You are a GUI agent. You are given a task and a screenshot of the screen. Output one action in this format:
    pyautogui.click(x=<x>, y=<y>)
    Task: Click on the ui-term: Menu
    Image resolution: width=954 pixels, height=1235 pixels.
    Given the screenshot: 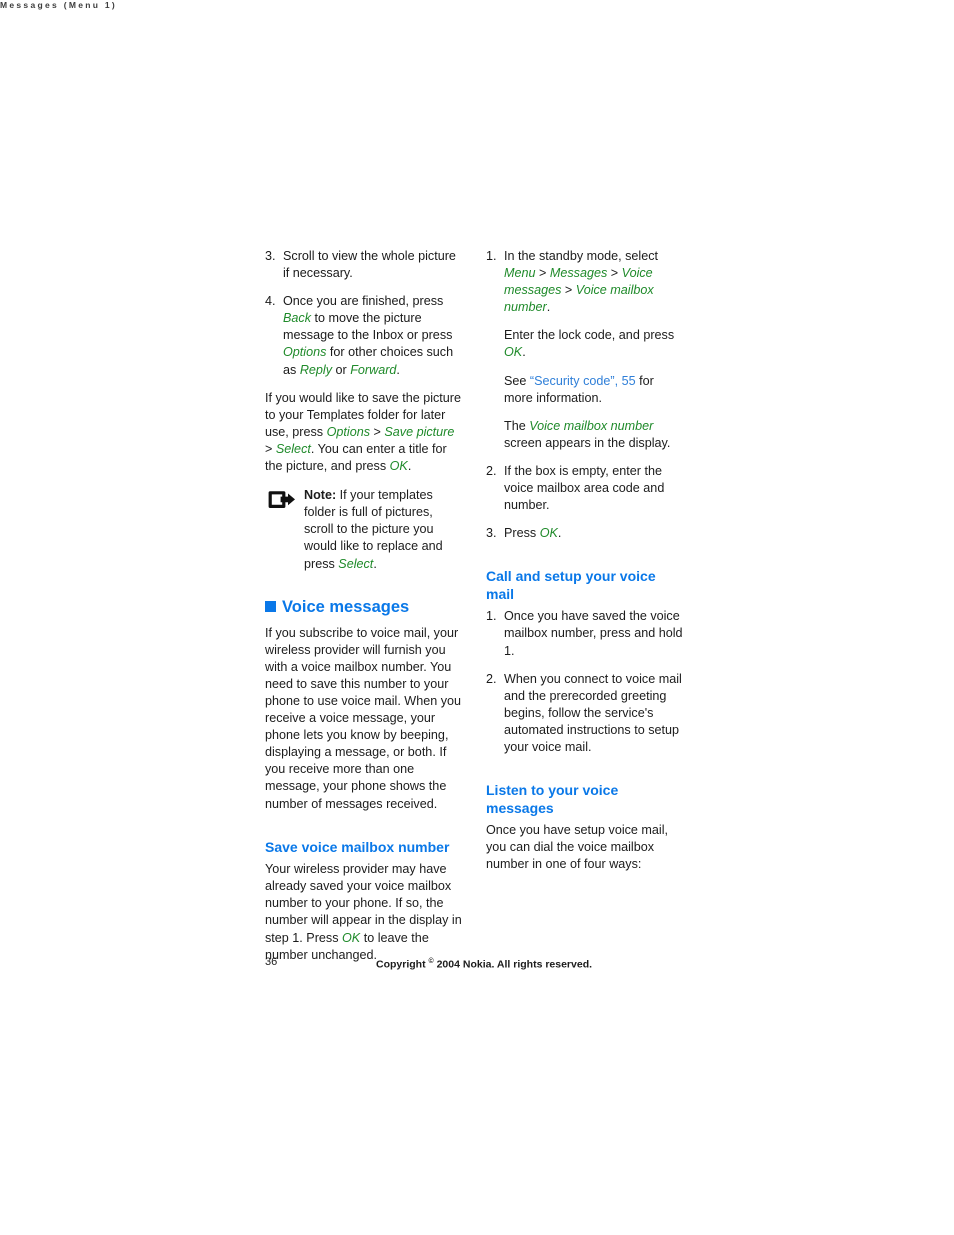 What is the action you would take?
    pyautogui.click(x=520, y=273)
    